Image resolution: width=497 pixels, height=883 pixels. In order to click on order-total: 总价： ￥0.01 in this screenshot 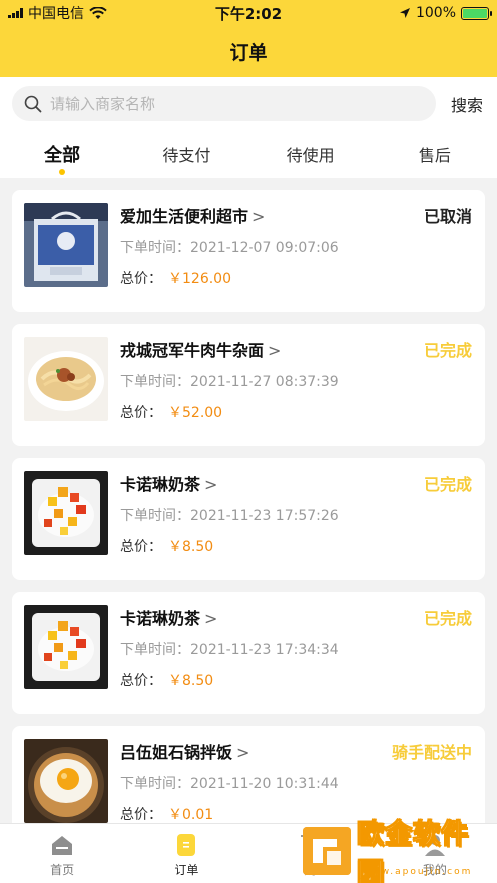, I will do `click(166, 814)`.